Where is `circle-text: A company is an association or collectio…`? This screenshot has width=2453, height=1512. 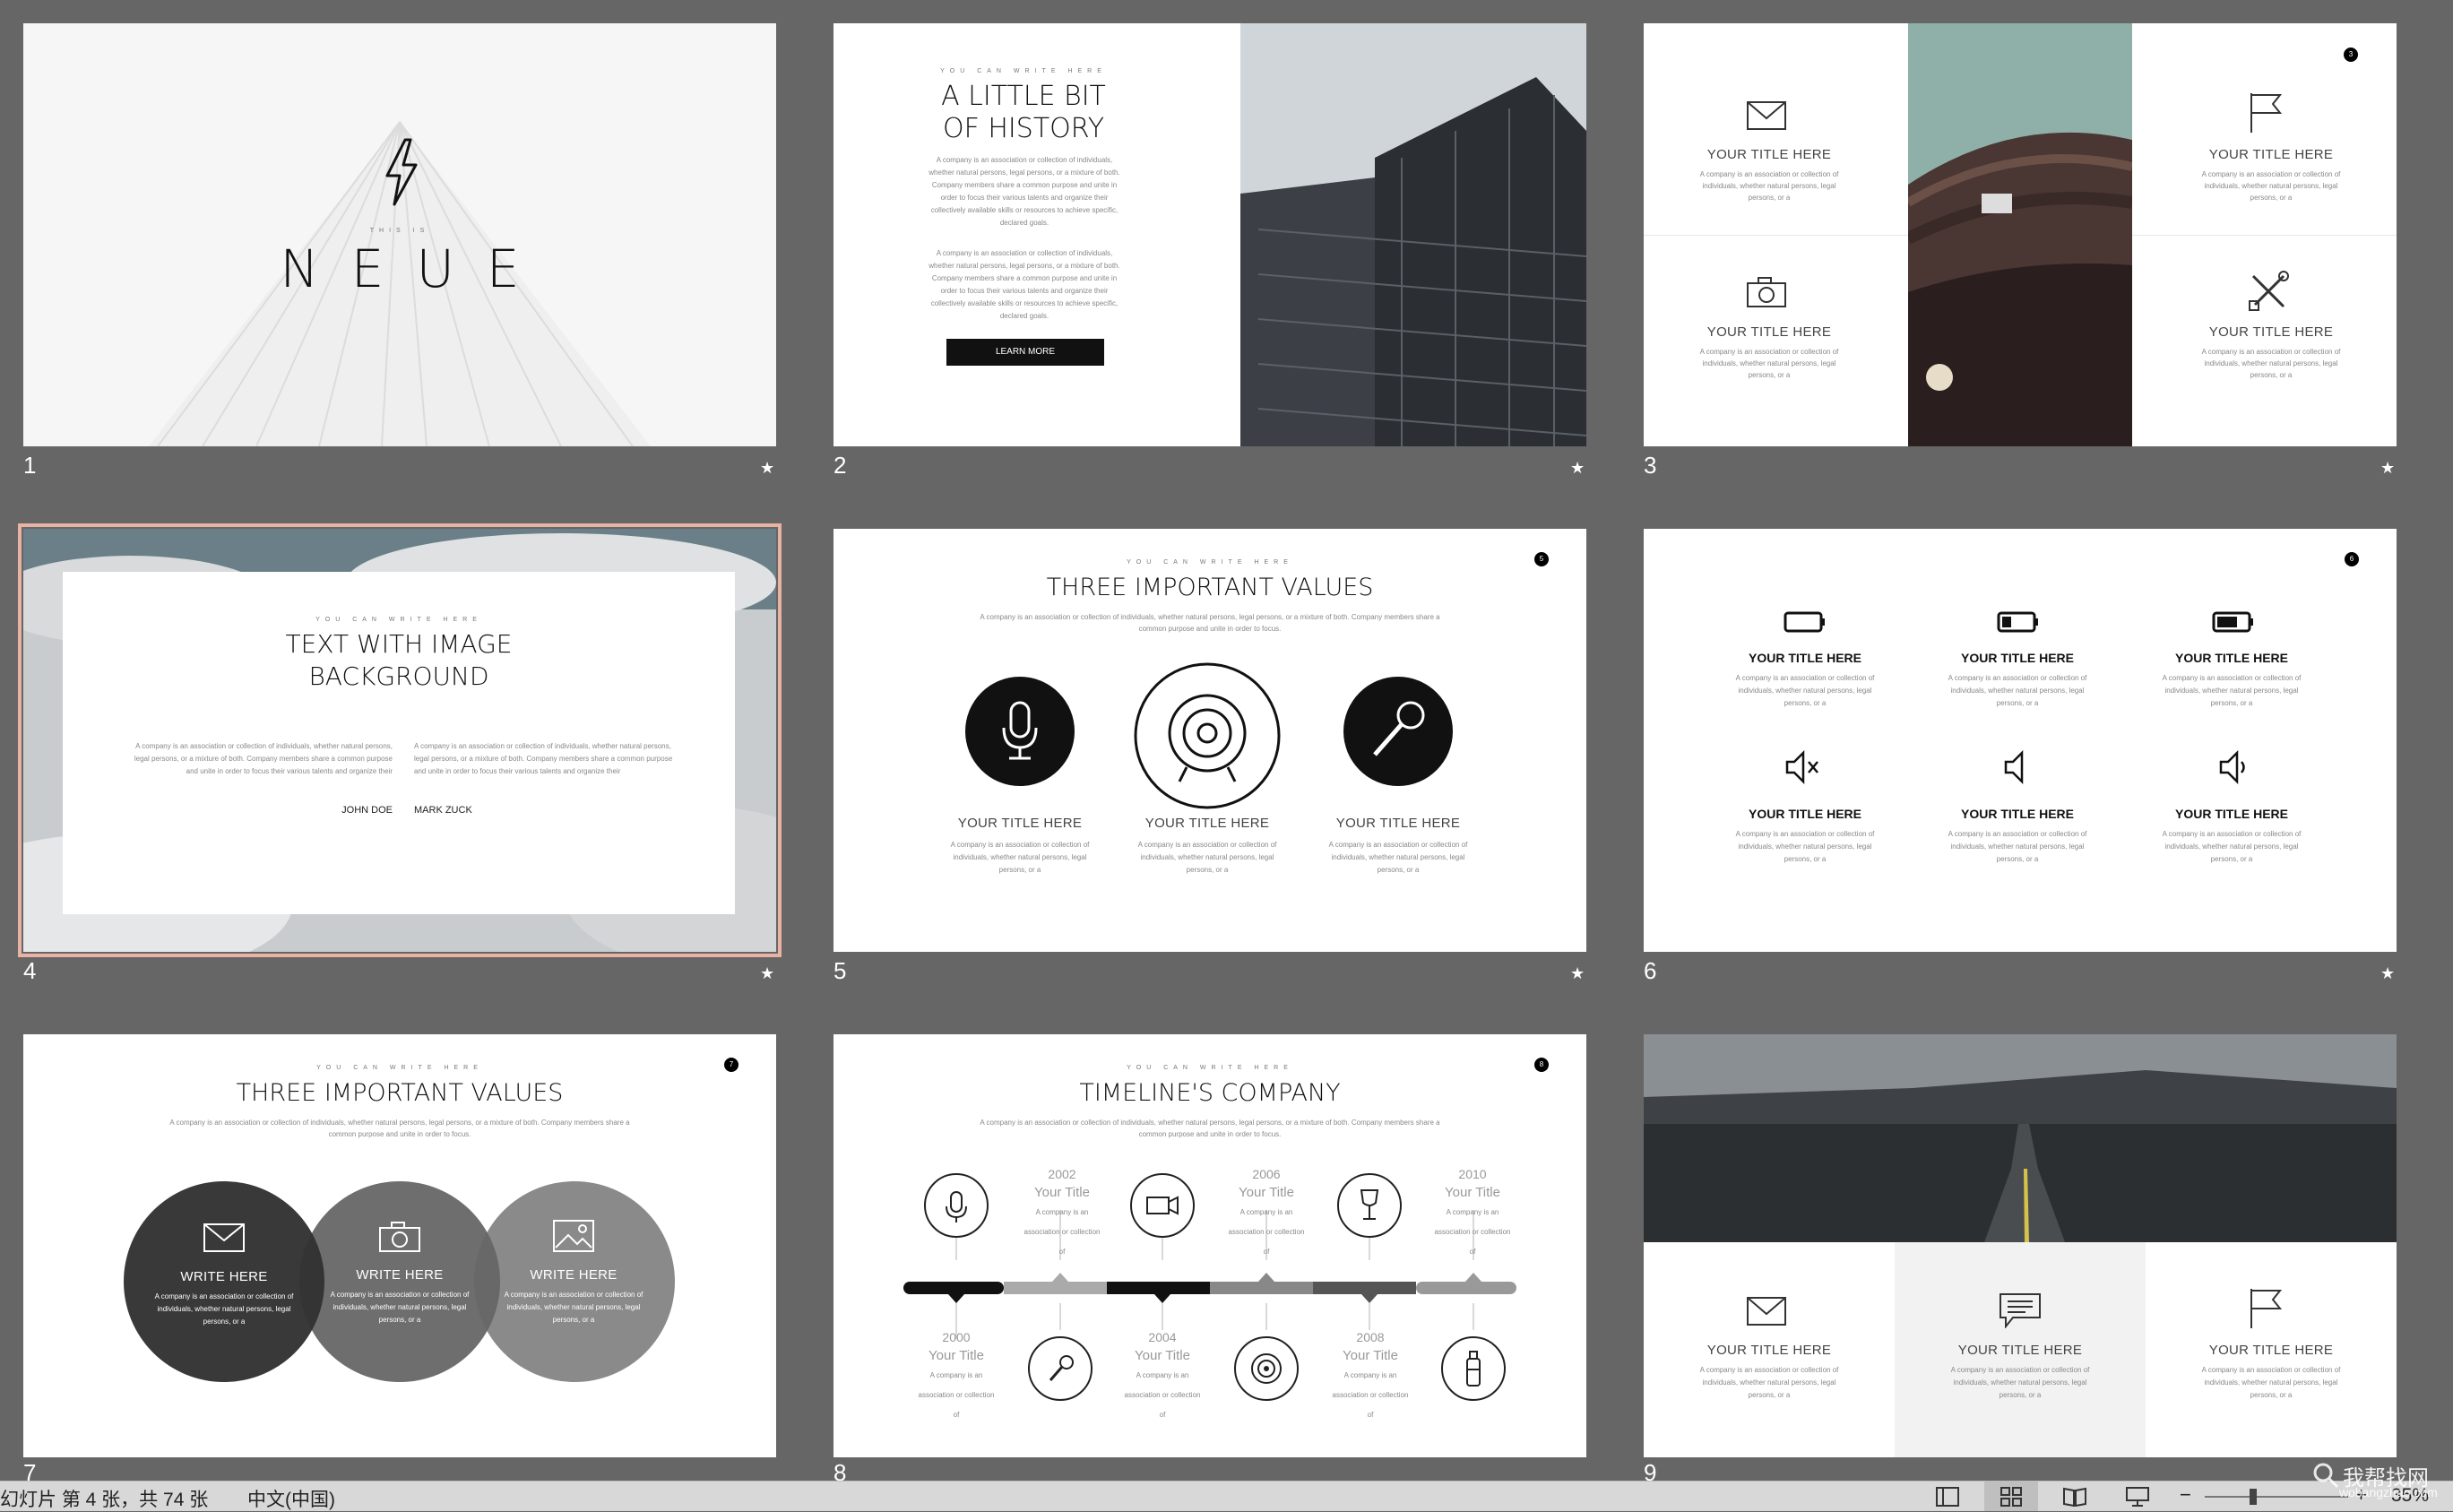 circle-text: A company is an association or collectio… is located at coordinates (224, 1309).